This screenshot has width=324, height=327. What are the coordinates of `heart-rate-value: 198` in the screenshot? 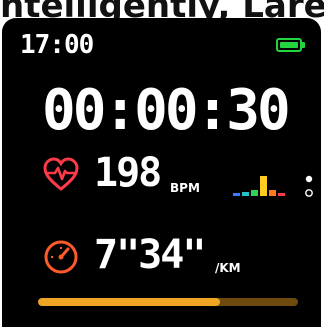 It's located at (128, 173).